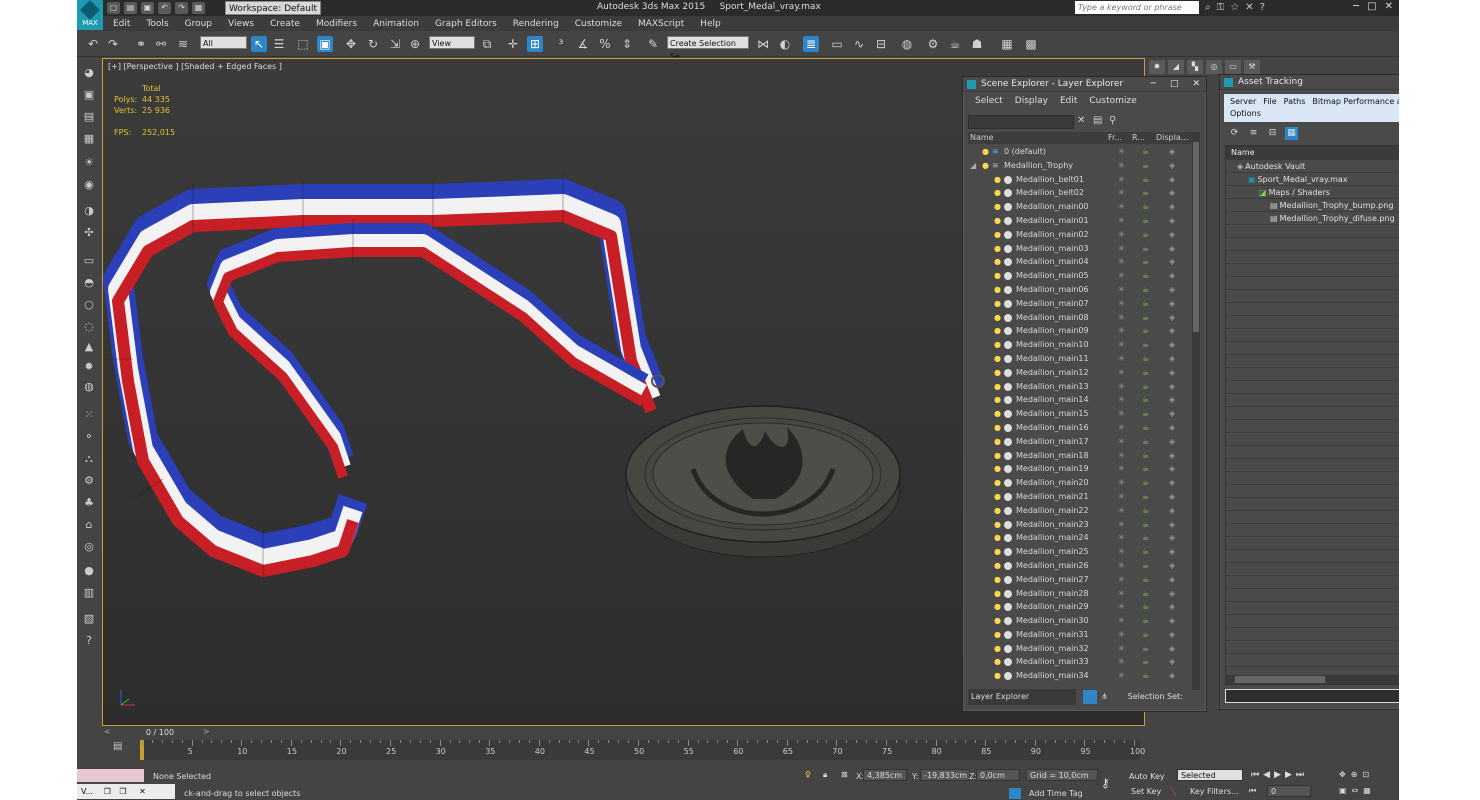 This screenshot has width=1480, height=800. I want to click on calculator-icon: ▥, so click(89, 593).